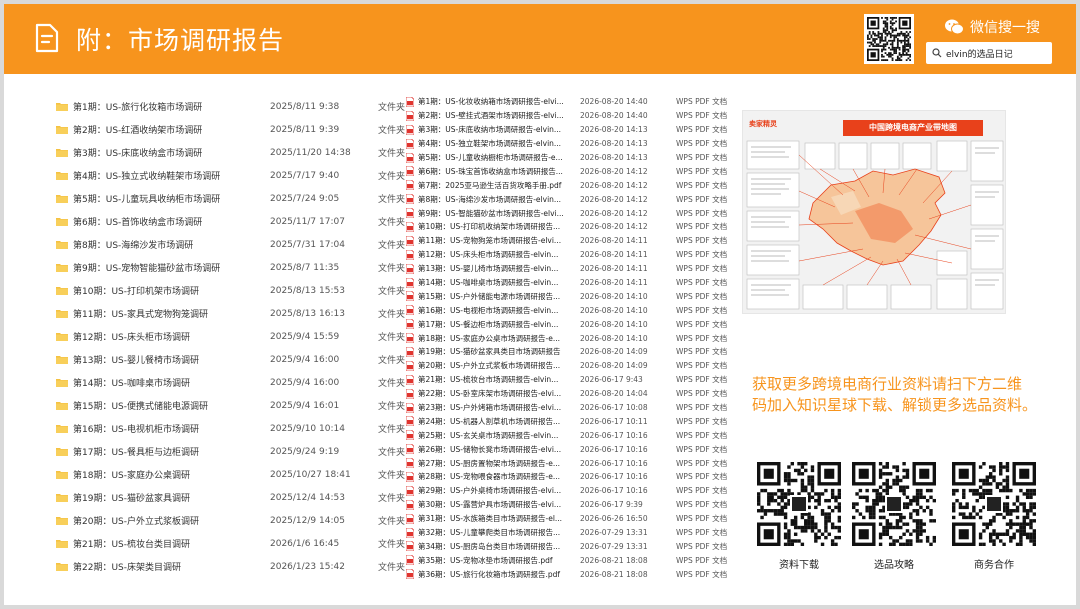  I want to click on pdf-date: 2026-08-20 14:40, so click(614, 102).